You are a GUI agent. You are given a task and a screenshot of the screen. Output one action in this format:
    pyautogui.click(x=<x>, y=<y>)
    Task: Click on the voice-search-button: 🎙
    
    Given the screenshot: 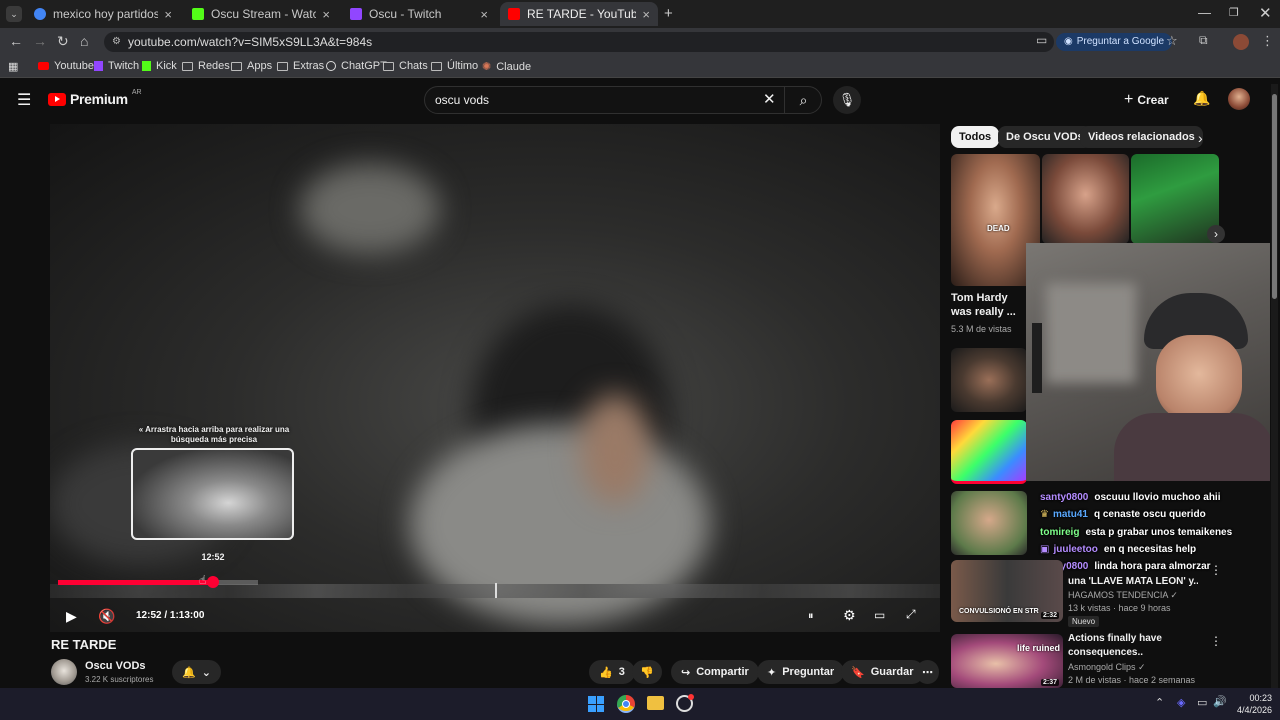 What is the action you would take?
    pyautogui.click(x=847, y=100)
    